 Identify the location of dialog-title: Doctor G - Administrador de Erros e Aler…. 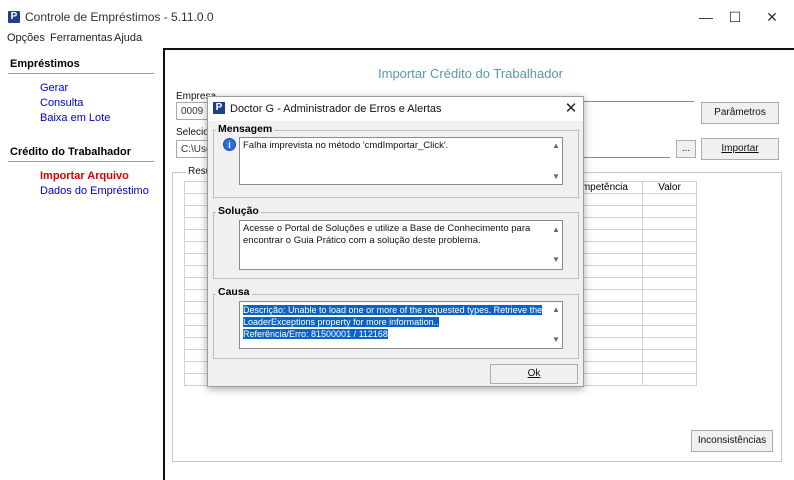
(336, 109).